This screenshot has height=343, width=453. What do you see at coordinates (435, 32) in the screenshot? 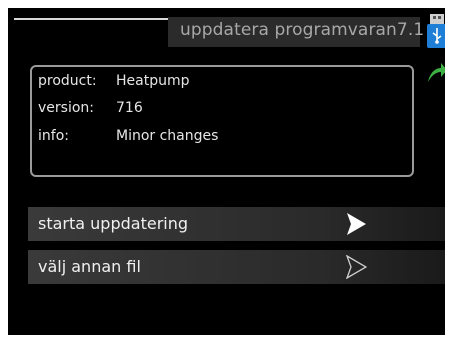
I see `usb-stick-icon` at bounding box center [435, 32].